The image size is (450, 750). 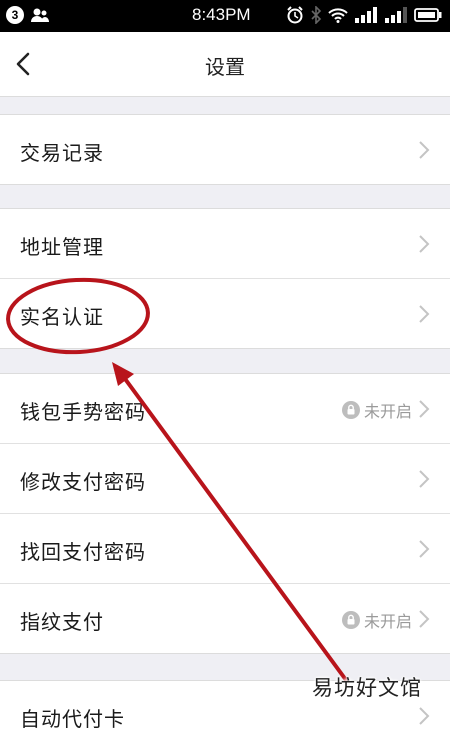 I want to click on settings-item-label: 指纹支付, so click(x=62, y=622).